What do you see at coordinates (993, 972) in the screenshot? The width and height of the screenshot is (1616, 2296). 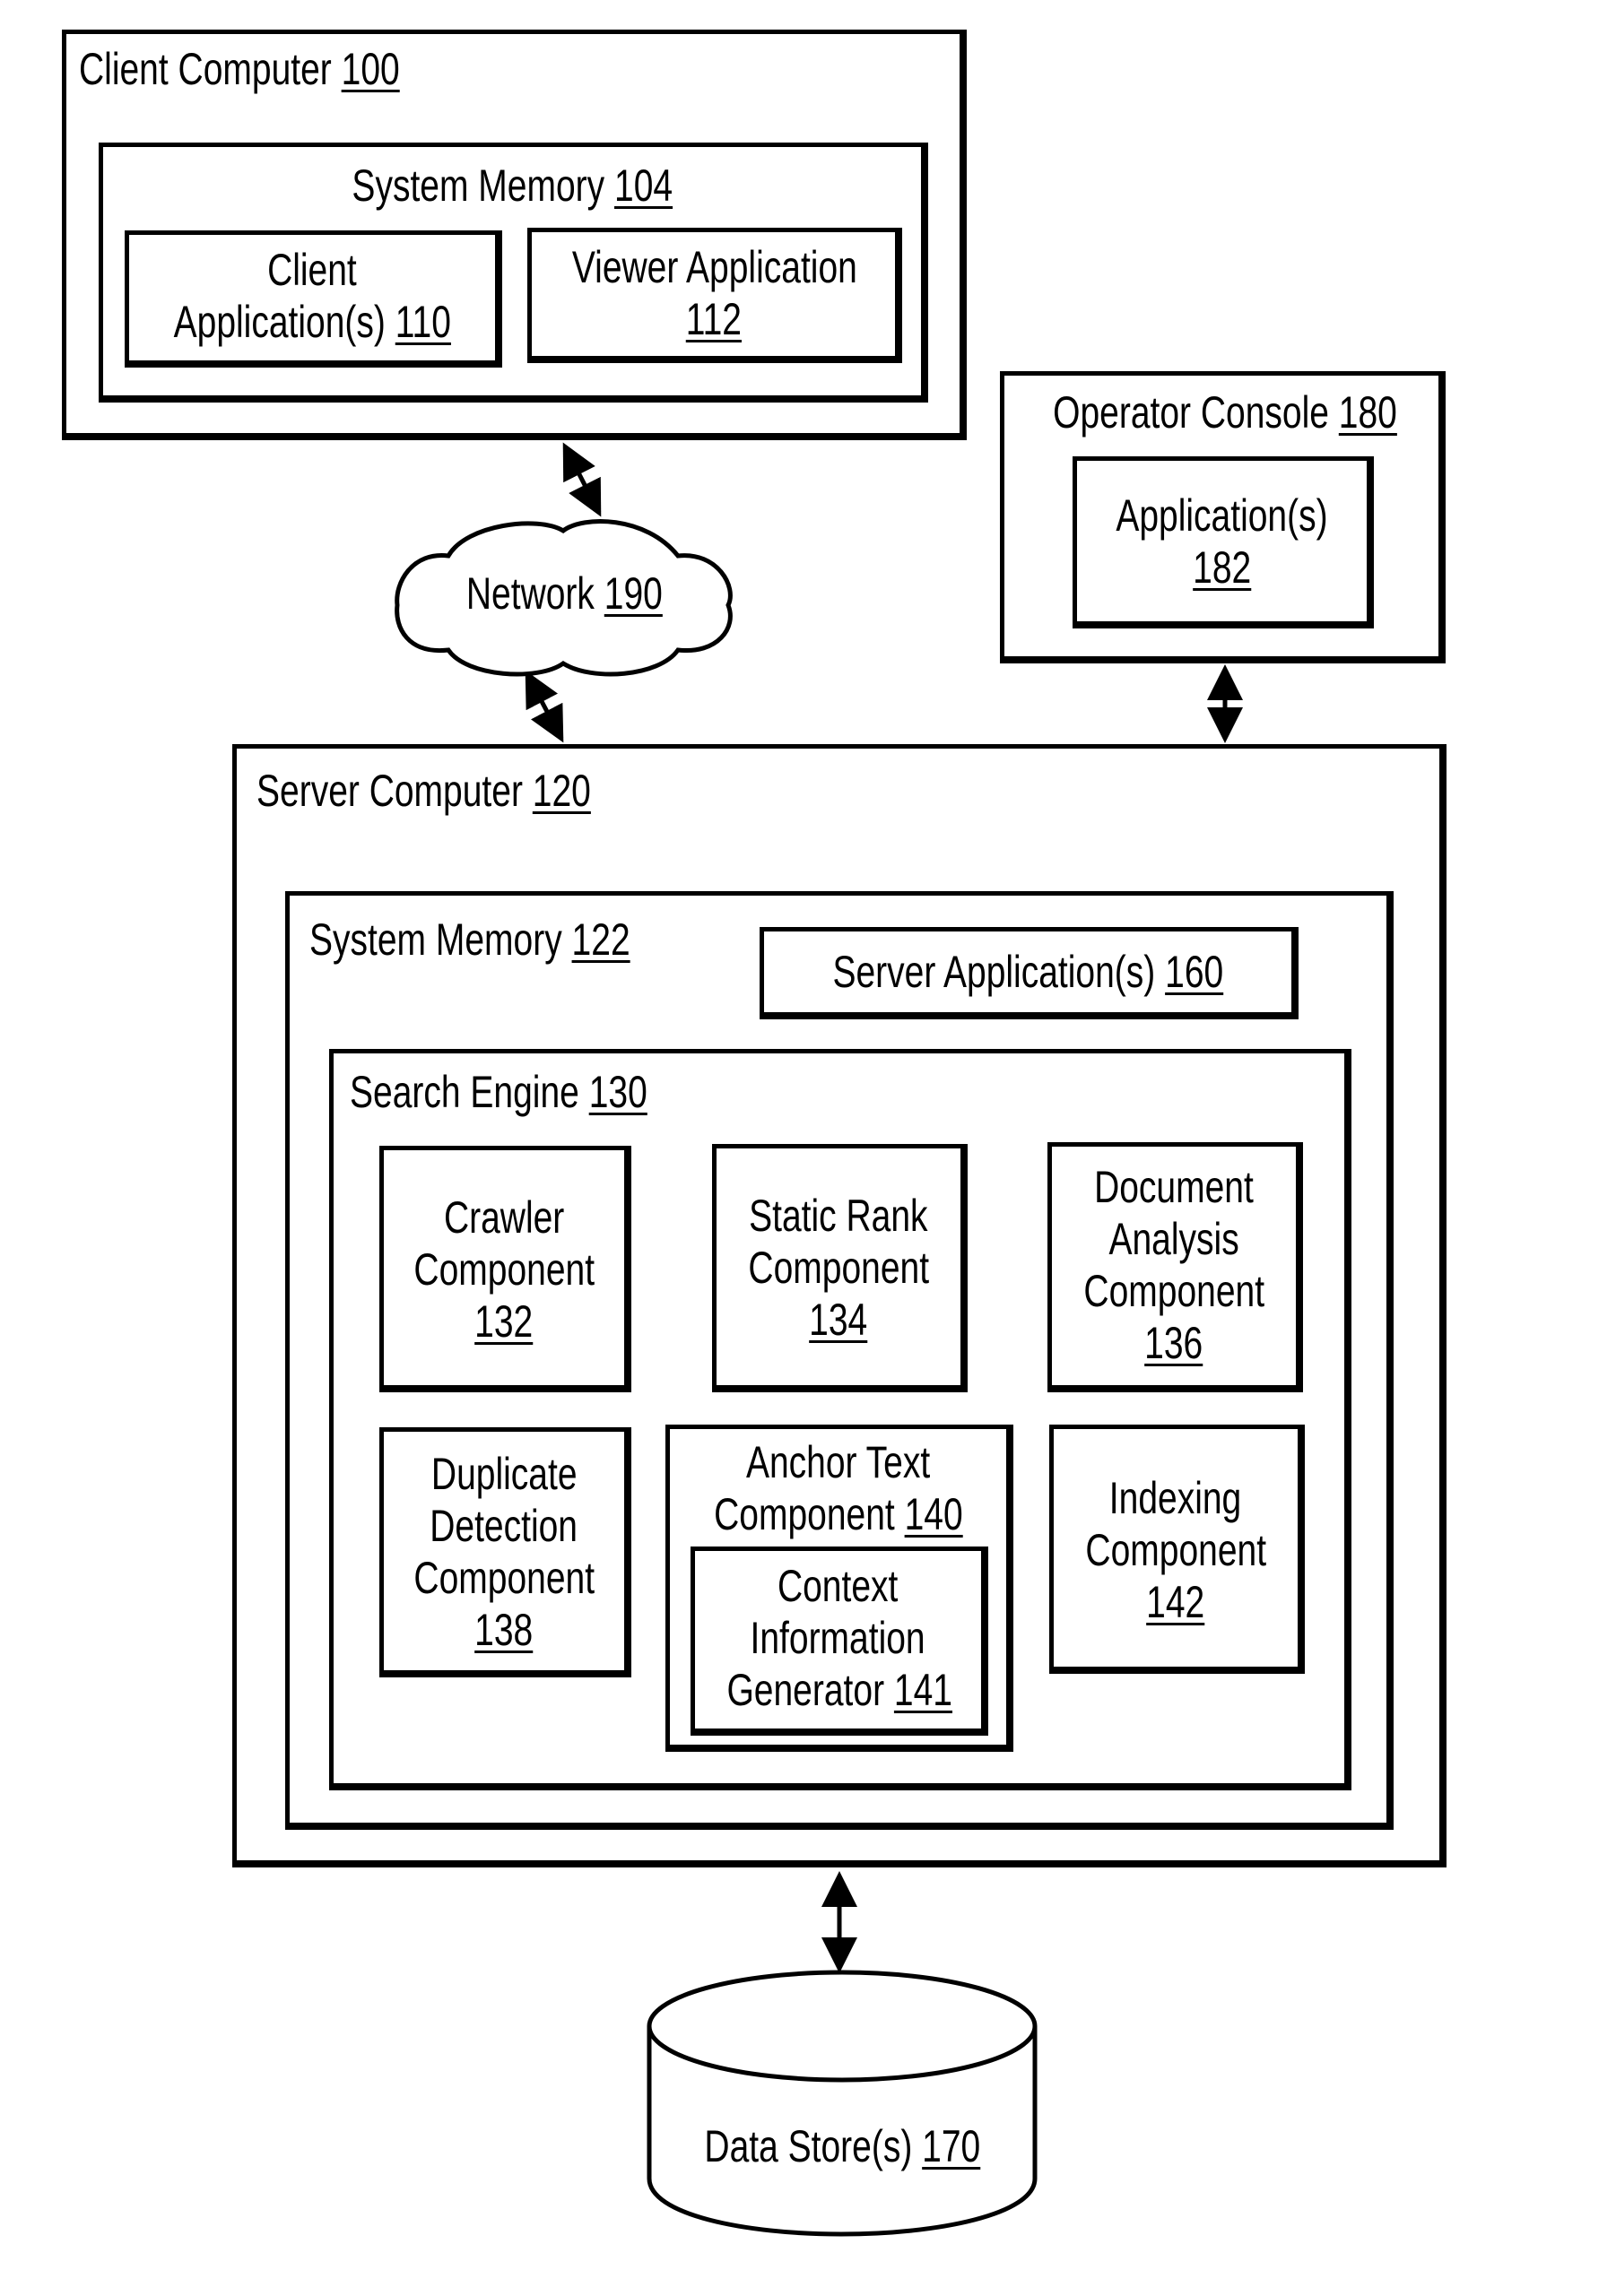 I see `server-applications-title: Server Application(s)` at bounding box center [993, 972].